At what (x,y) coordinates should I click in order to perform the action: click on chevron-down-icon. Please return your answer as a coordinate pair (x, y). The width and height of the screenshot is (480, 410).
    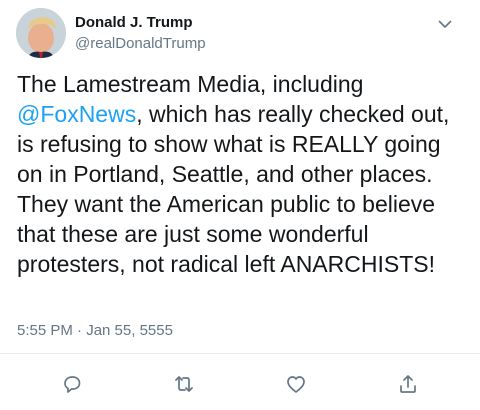
    Looking at the image, I should click on (445, 24).